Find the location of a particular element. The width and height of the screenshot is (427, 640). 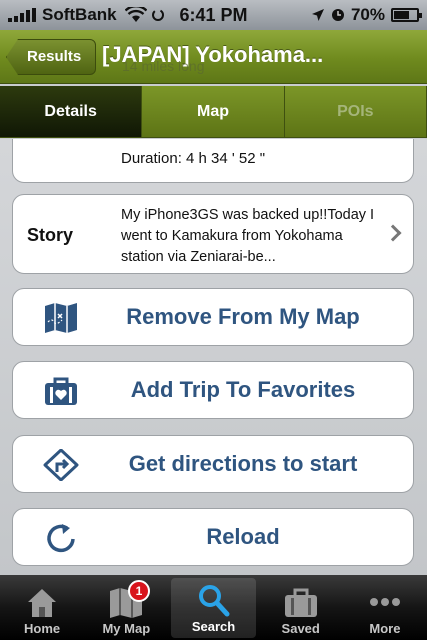

remove-from-my-map-label: Remove From My Map is located at coordinates (243, 316).